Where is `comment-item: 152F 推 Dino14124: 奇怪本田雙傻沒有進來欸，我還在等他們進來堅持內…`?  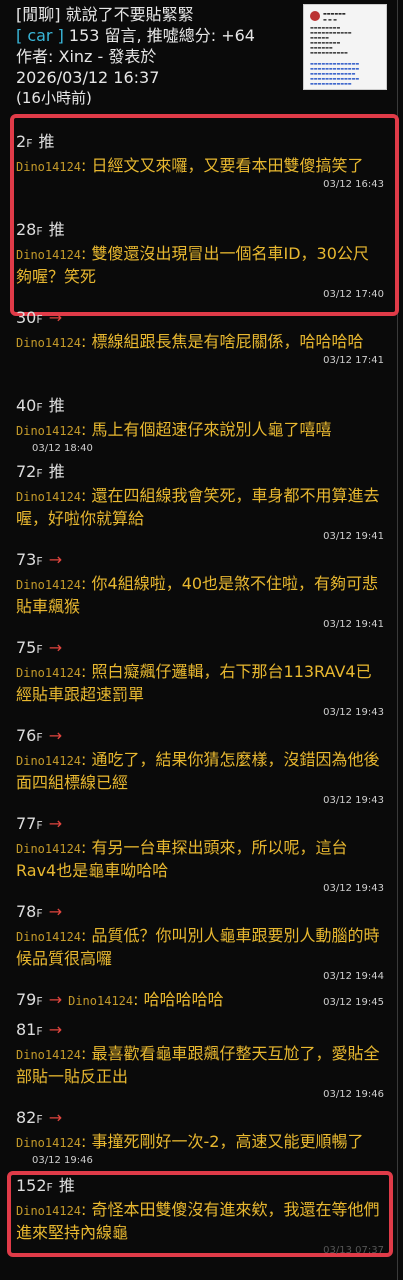
comment-item: 152F 推 Dino14124: 奇怪本田雙傻沒有進來欸，我還在等他們進來堅持內… is located at coordinates (200, 1216).